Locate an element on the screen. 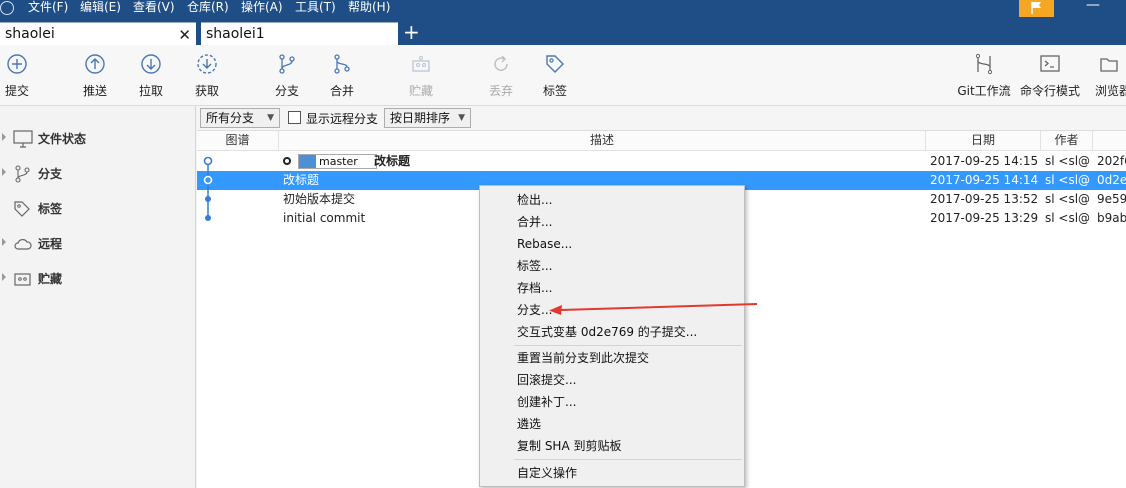 This screenshot has width=1126, height=488. discard-button: 丢弃 is located at coordinates (501, 77).